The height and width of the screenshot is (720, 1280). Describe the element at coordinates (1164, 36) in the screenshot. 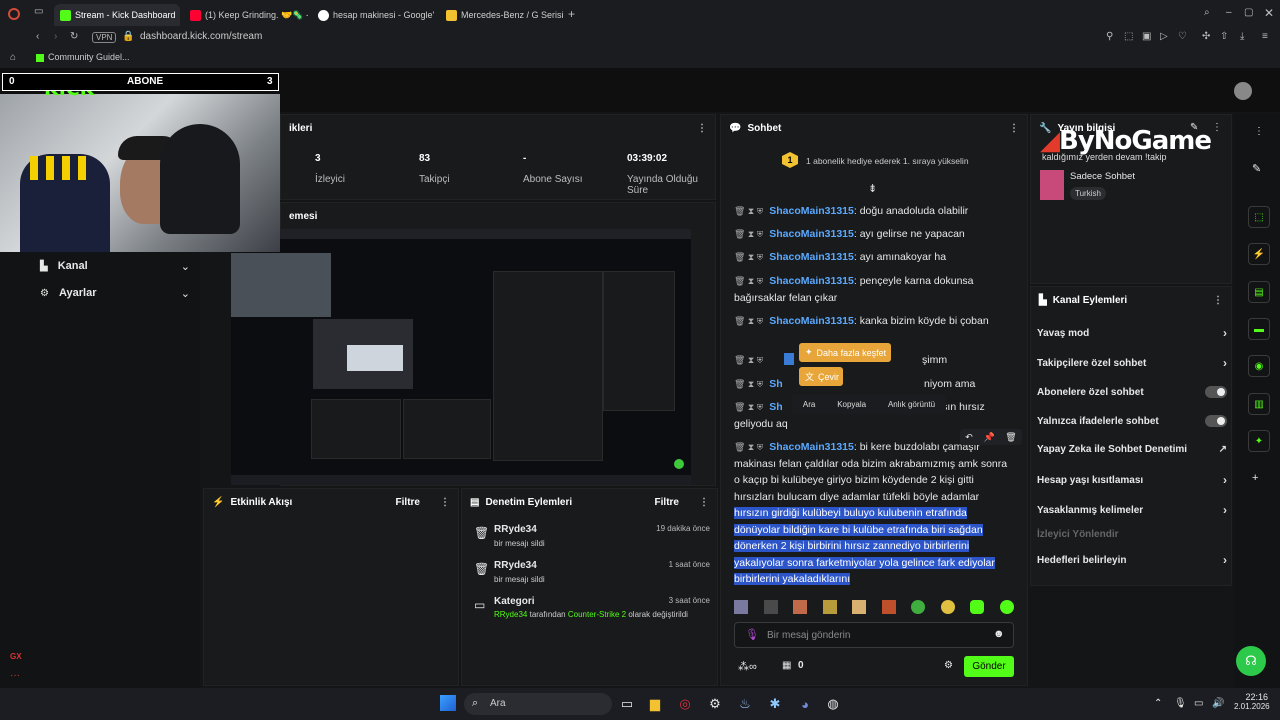

I see `play-icon: ▷` at that location.